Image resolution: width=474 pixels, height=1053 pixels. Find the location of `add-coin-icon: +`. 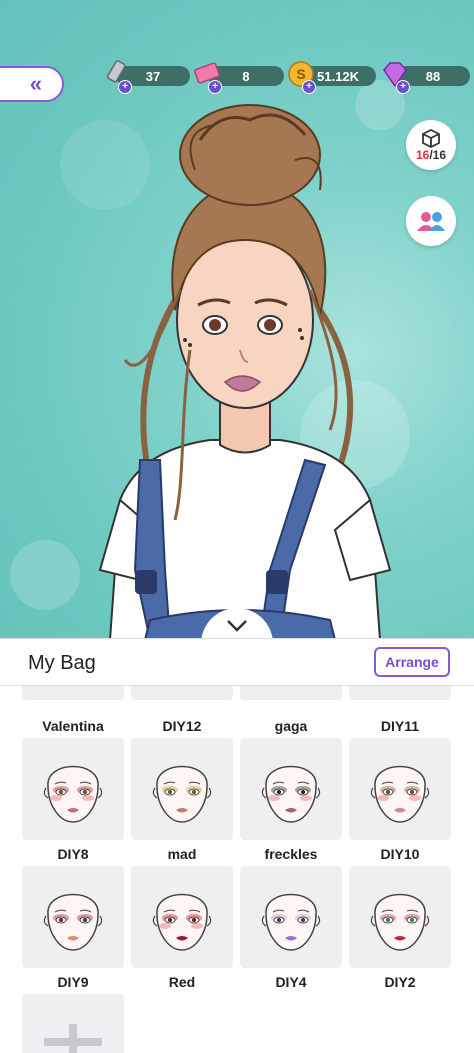

add-coin-icon: + is located at coordinates (309, 87).